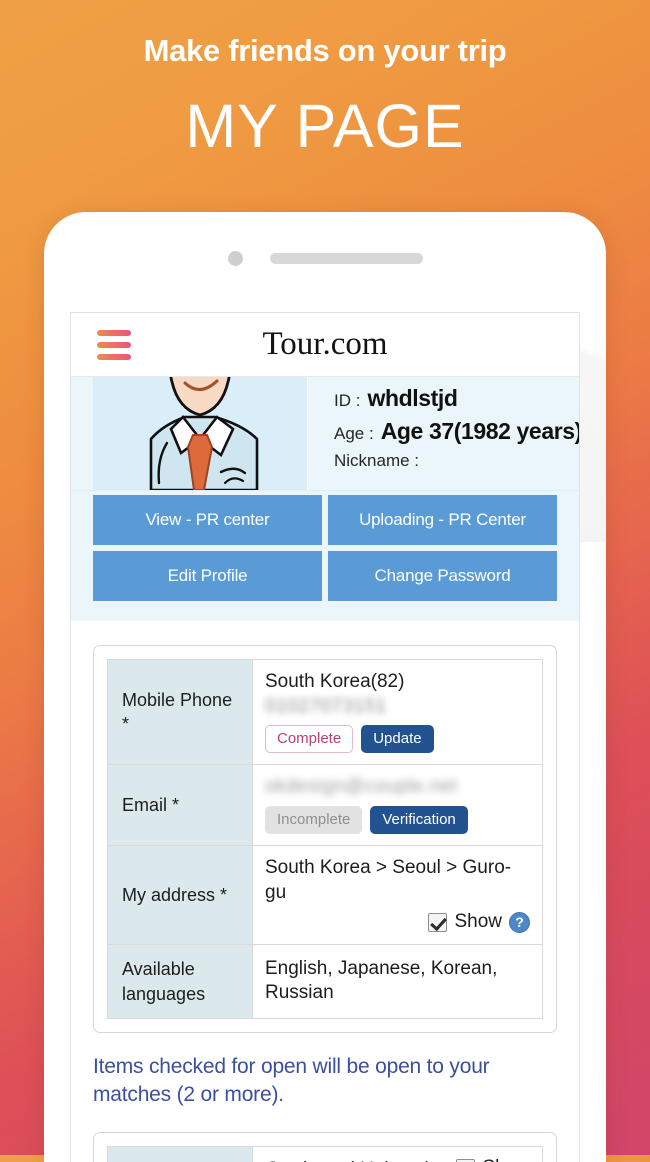 This screenshot has width=650, height=1162. I want to click on mobile-phone-country: South Korea(82), so click(335, 681).